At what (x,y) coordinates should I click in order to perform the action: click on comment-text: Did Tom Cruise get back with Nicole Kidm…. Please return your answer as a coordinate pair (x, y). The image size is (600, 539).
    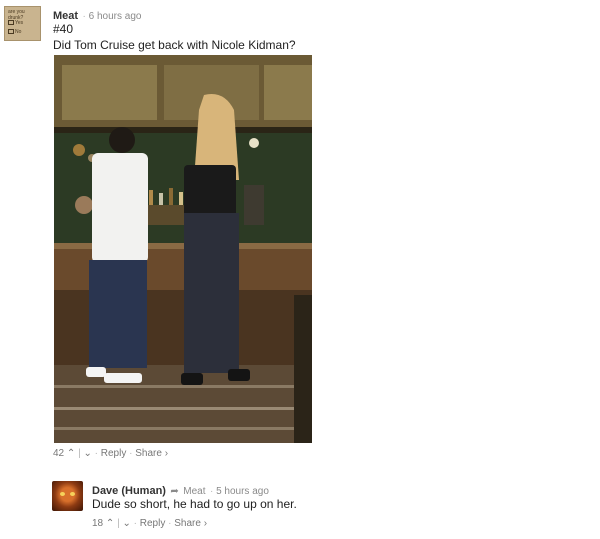
    Looking at the image, I should click on (174, 45).